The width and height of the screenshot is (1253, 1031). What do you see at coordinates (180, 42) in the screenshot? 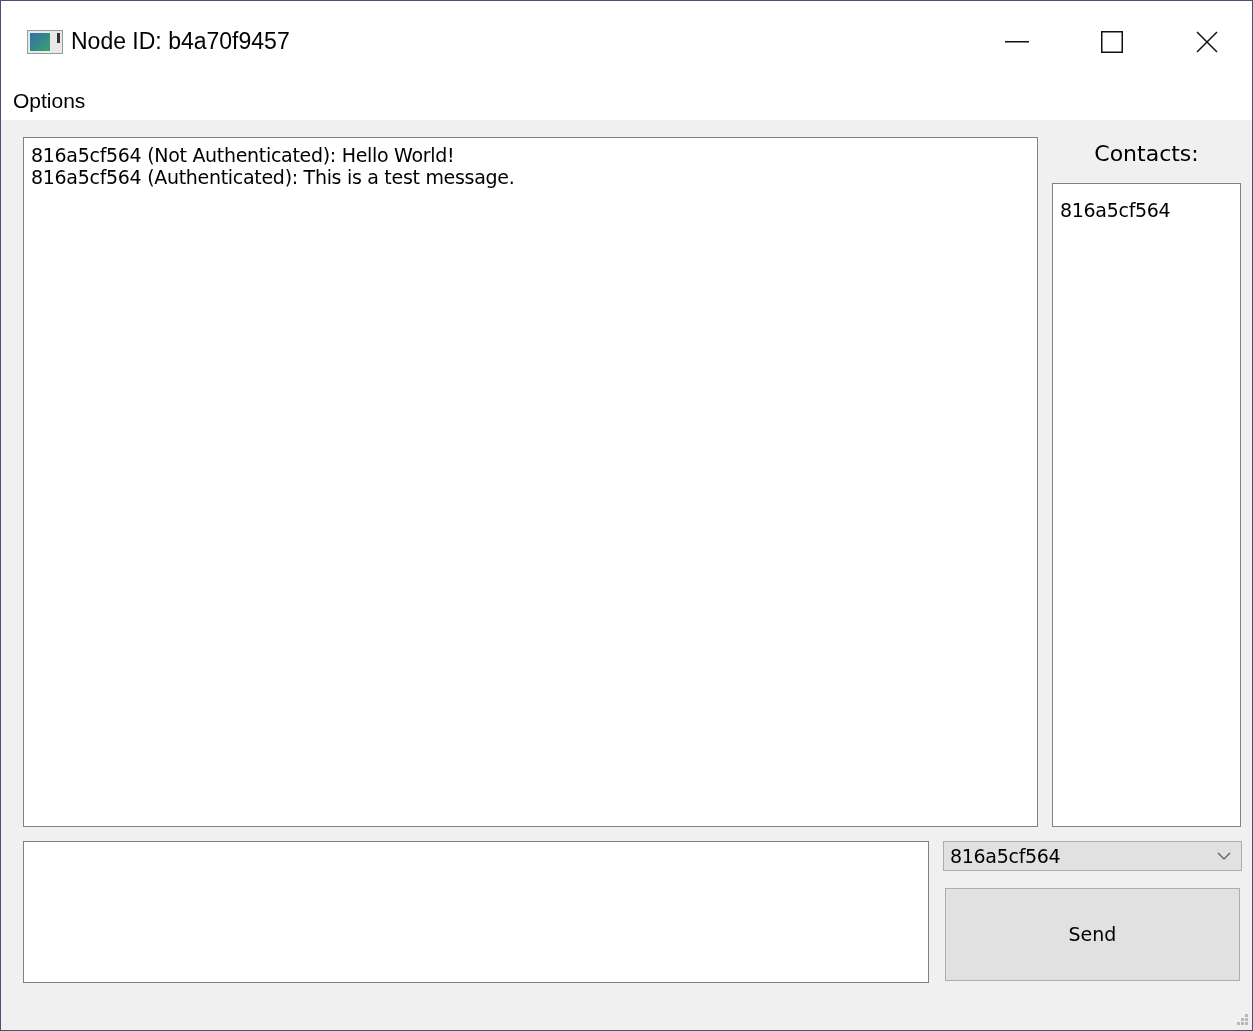
I see `window-title: Node ID: b4a70f9457` at bounding box center [180, 42].